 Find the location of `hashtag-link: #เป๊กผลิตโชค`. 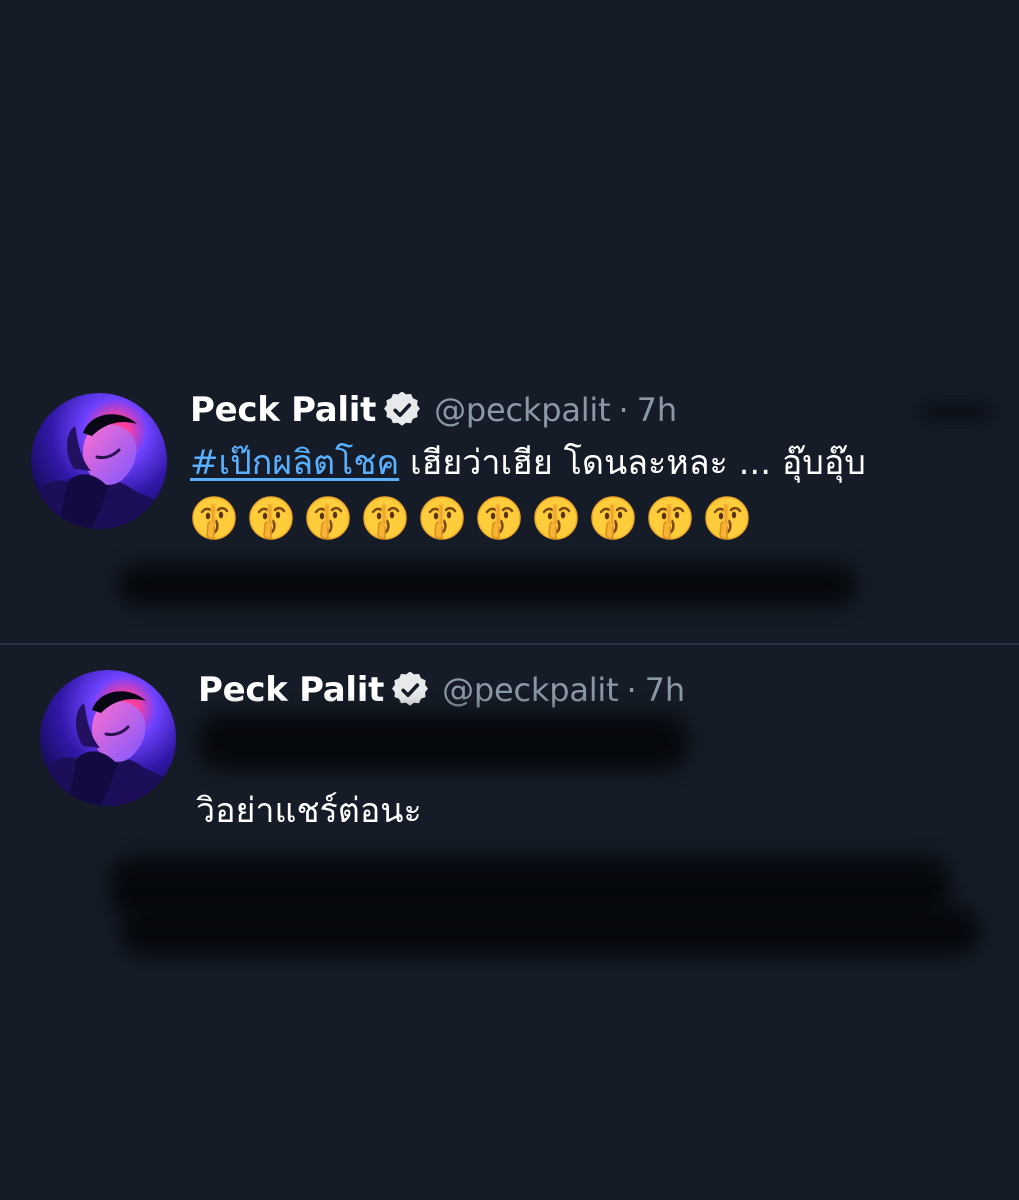

hashtag-link: #เป๊กผลิตโชค is located at coordinates (294, 463).